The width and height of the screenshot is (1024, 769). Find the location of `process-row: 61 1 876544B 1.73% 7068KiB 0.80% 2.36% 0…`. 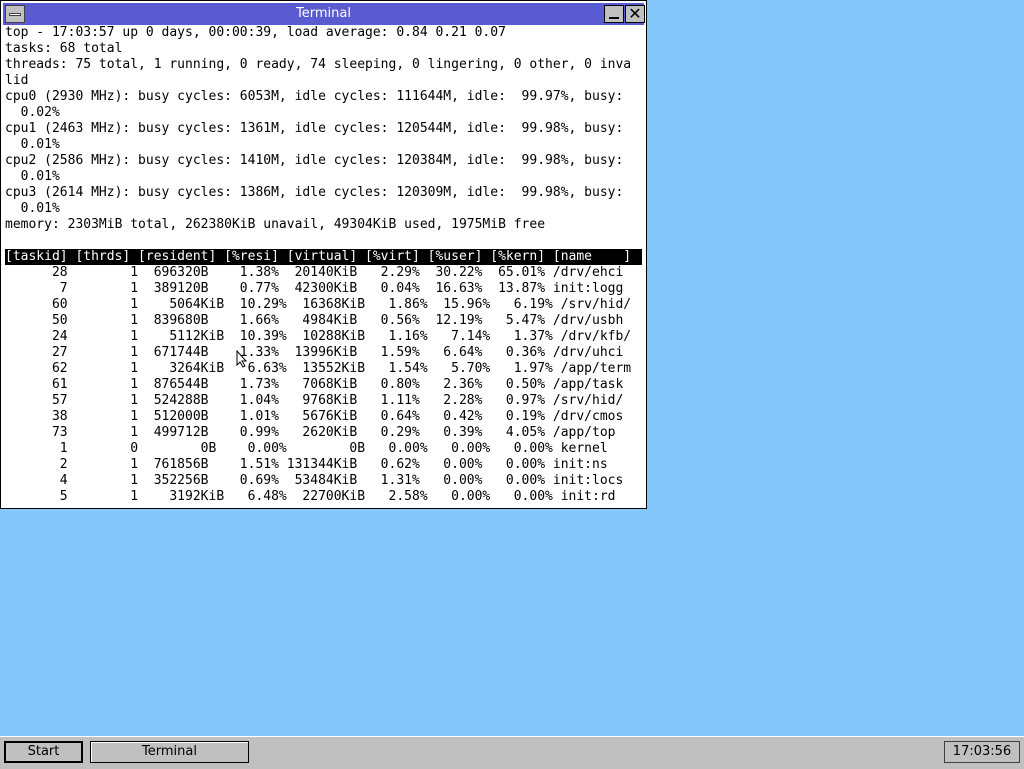

process-row: 61 1 876544B 1.73% 7068KiB 0.80% 2.36% 0… is located at coordinates (314, 384).